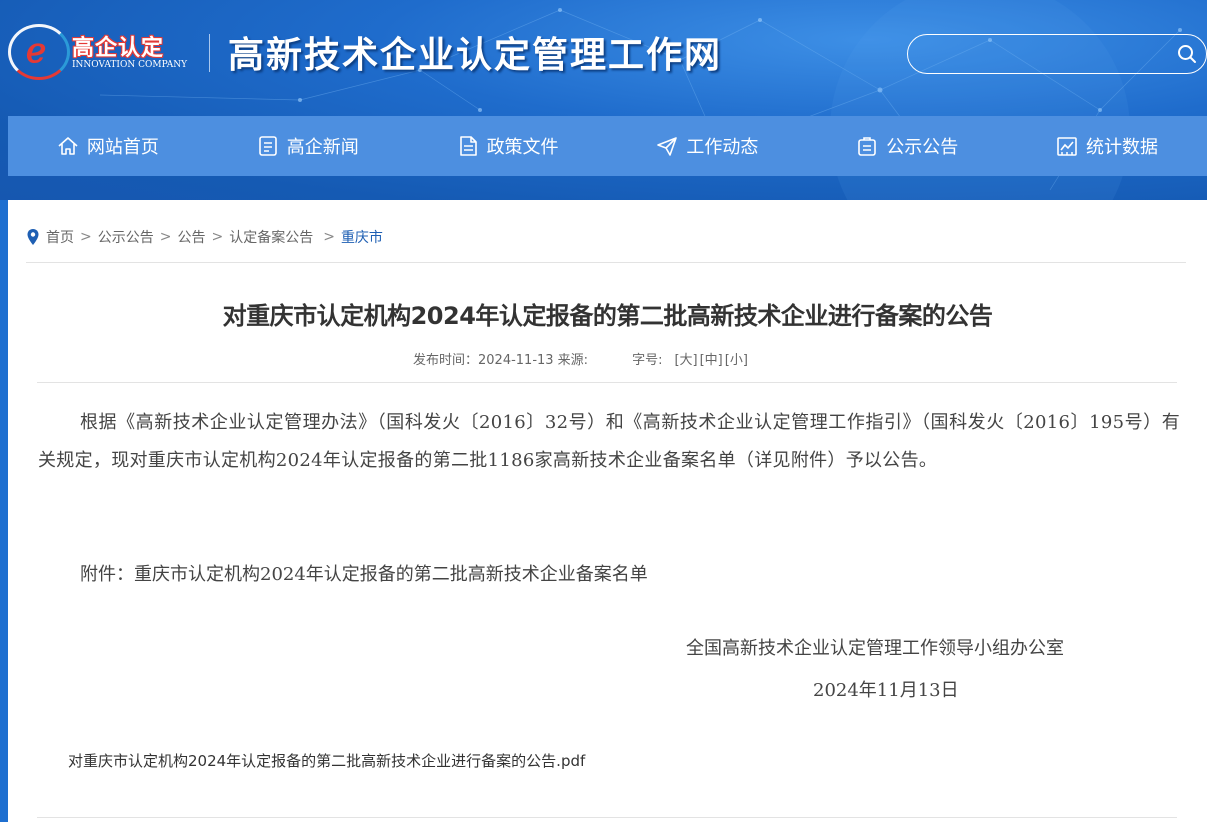 Image resolution: width=1207 pixels, height=822 pixels. Describe the element at coordinates (271, 237) in the screenshot. I see `breadcrumb-filing-notices: 认定备案公告` at that location.